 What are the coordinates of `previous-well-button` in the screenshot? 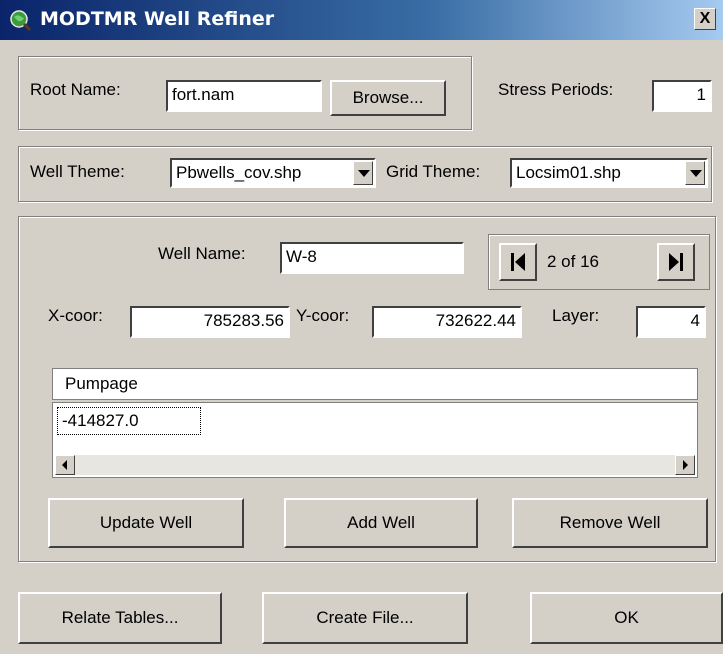 It's located at (518, 262).